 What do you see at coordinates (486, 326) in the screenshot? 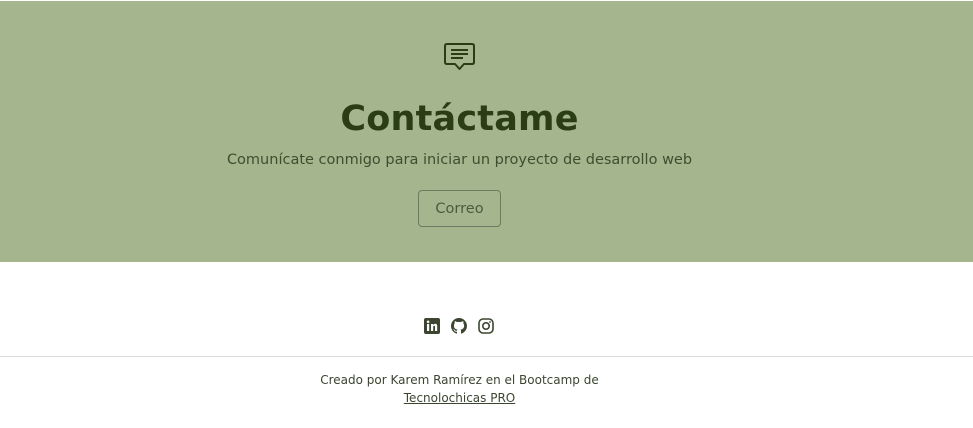
I see `instagram-icon` at bounding box center [486, 326].